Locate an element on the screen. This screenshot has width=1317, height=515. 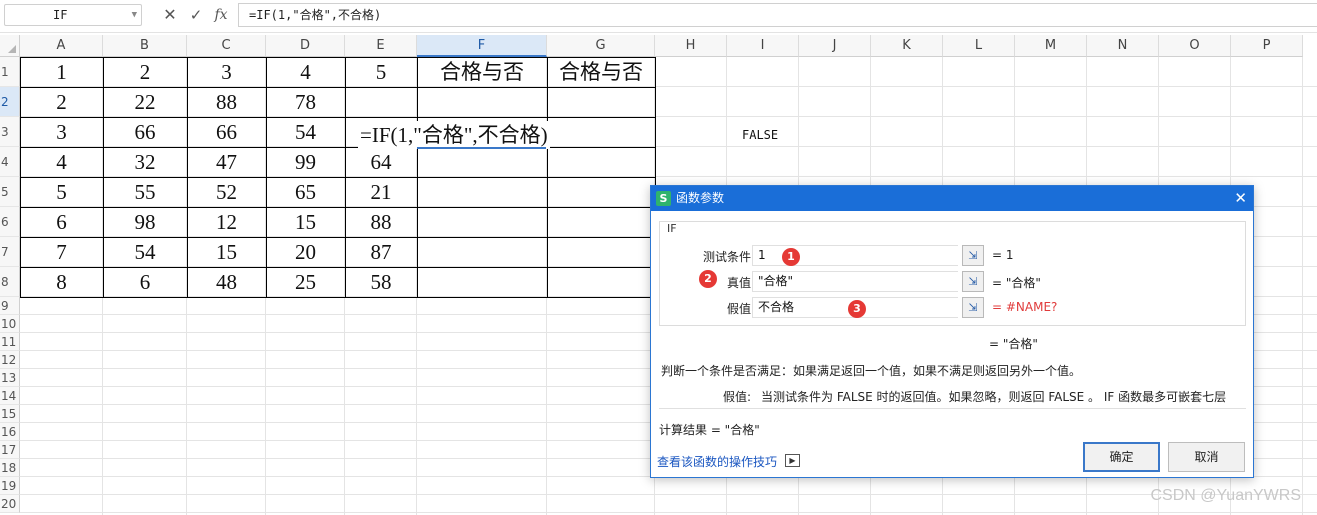
cell-e6: 88 is located at coordinates (381, 222).